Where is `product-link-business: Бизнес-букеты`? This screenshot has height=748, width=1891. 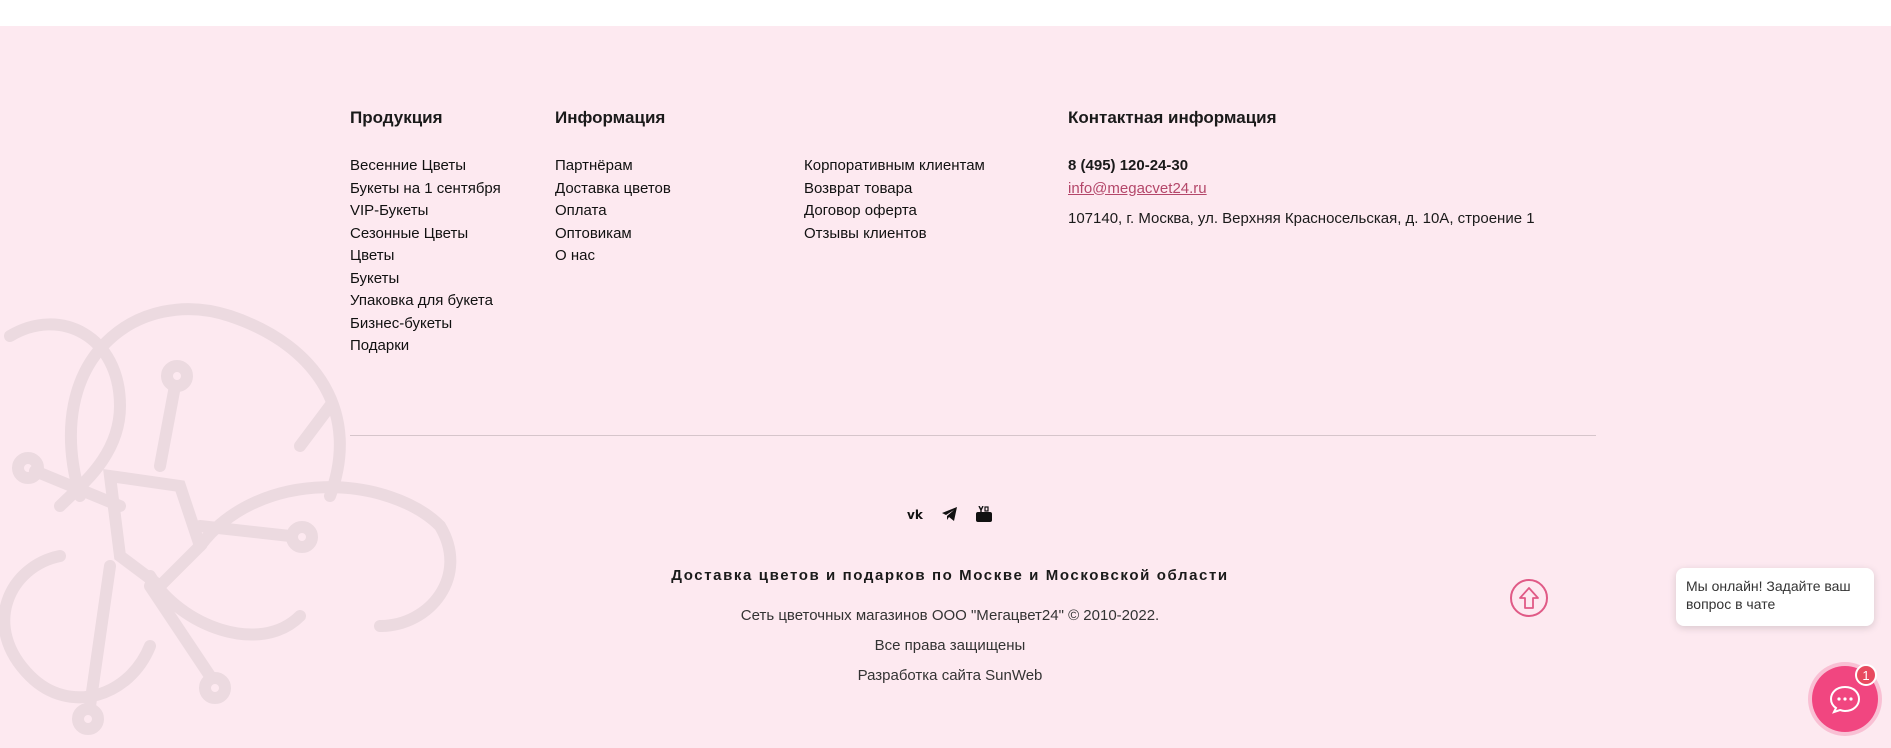 product-link-business: Бизнес-букеты is located at coordinates (425, 324).